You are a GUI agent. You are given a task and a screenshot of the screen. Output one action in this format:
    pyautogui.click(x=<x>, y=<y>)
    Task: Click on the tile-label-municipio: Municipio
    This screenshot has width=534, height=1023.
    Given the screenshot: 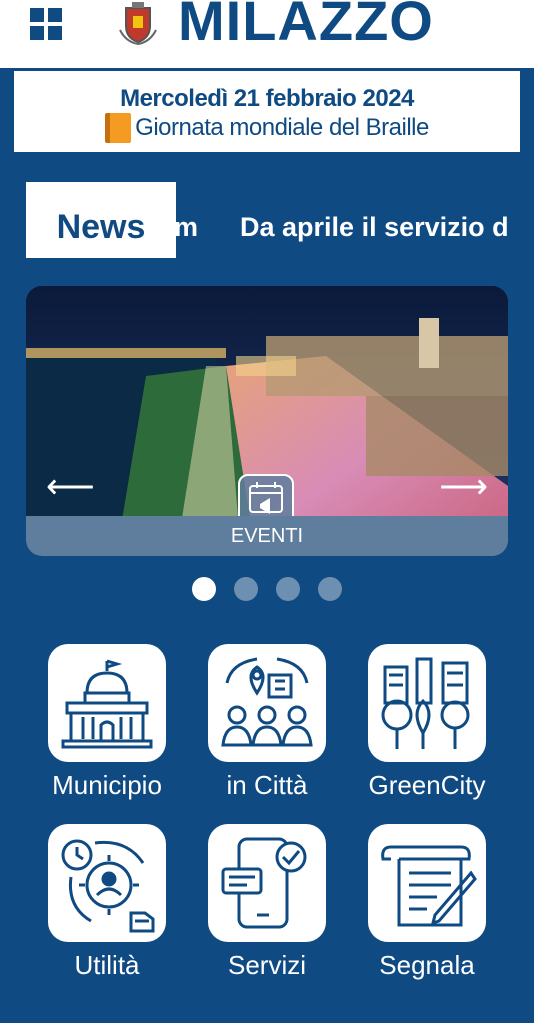 What is the action you would take?
    pyautogui.click(x=107, y=785)
    